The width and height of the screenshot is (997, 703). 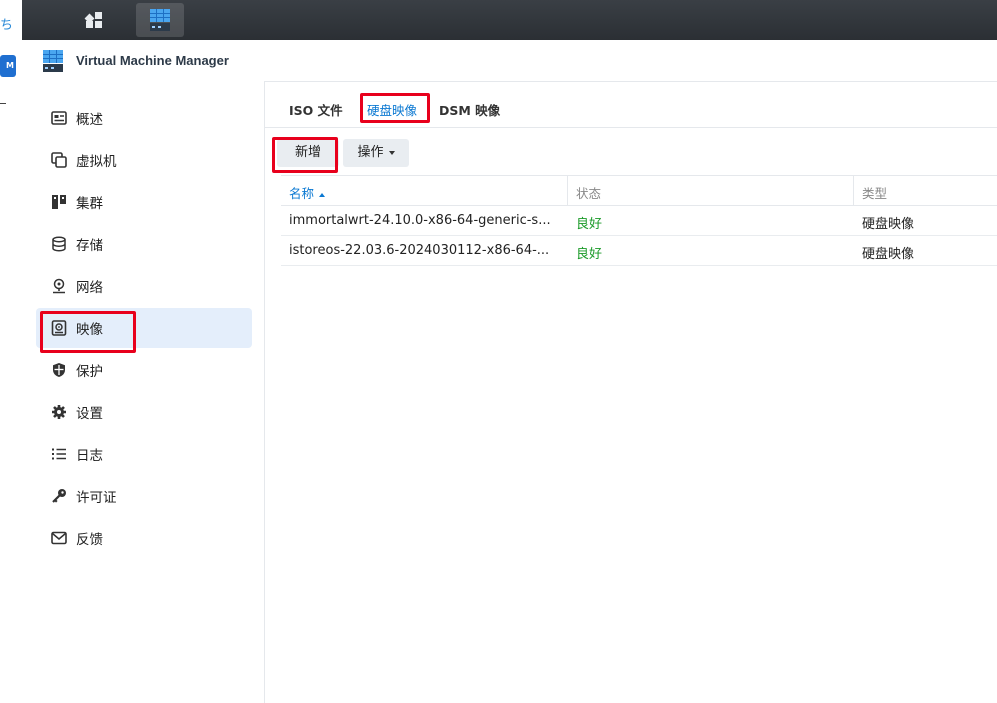 What do you see at coordinates (89, 372) in the screenshot?
I see `sidebar-item-label: 保护` at bounding box center [89, 372].